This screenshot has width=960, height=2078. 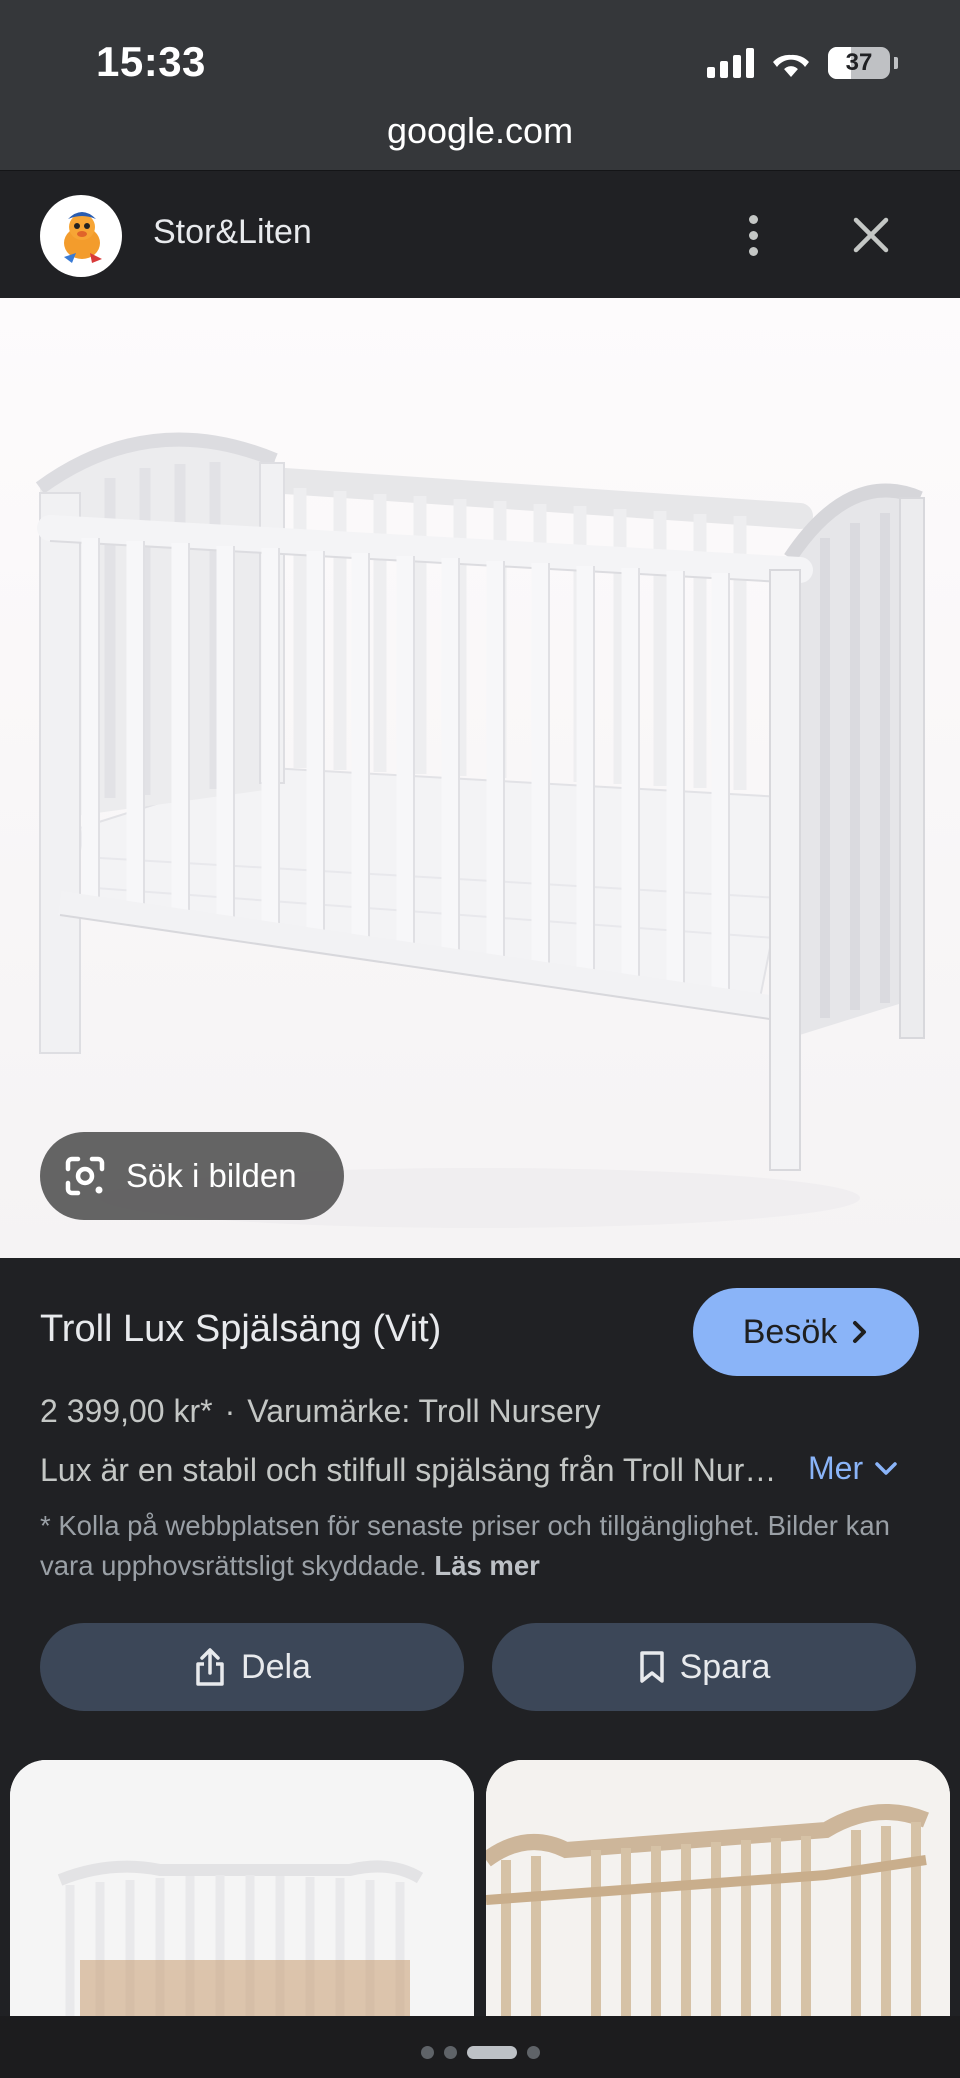 I want to click on product-title: Troll Lux Spjälsäng (Vit), so click(x=241, y=1329).